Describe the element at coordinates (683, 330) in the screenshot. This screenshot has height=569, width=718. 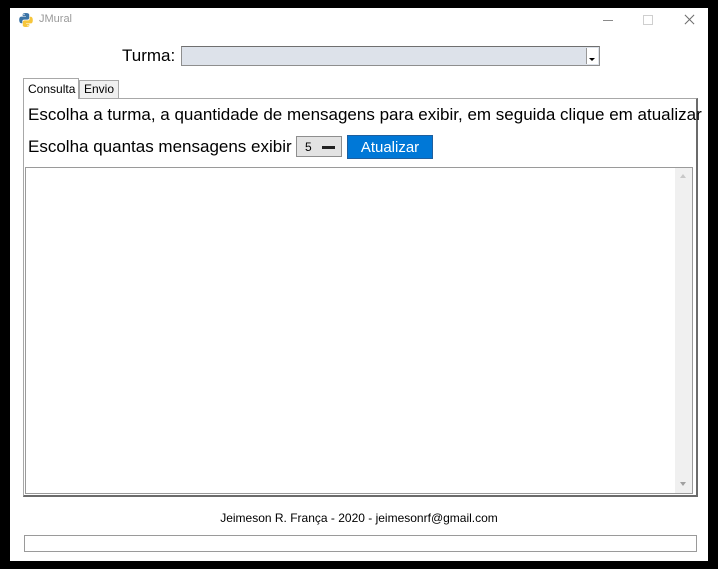
I see `messages-scrollbar` at that location.